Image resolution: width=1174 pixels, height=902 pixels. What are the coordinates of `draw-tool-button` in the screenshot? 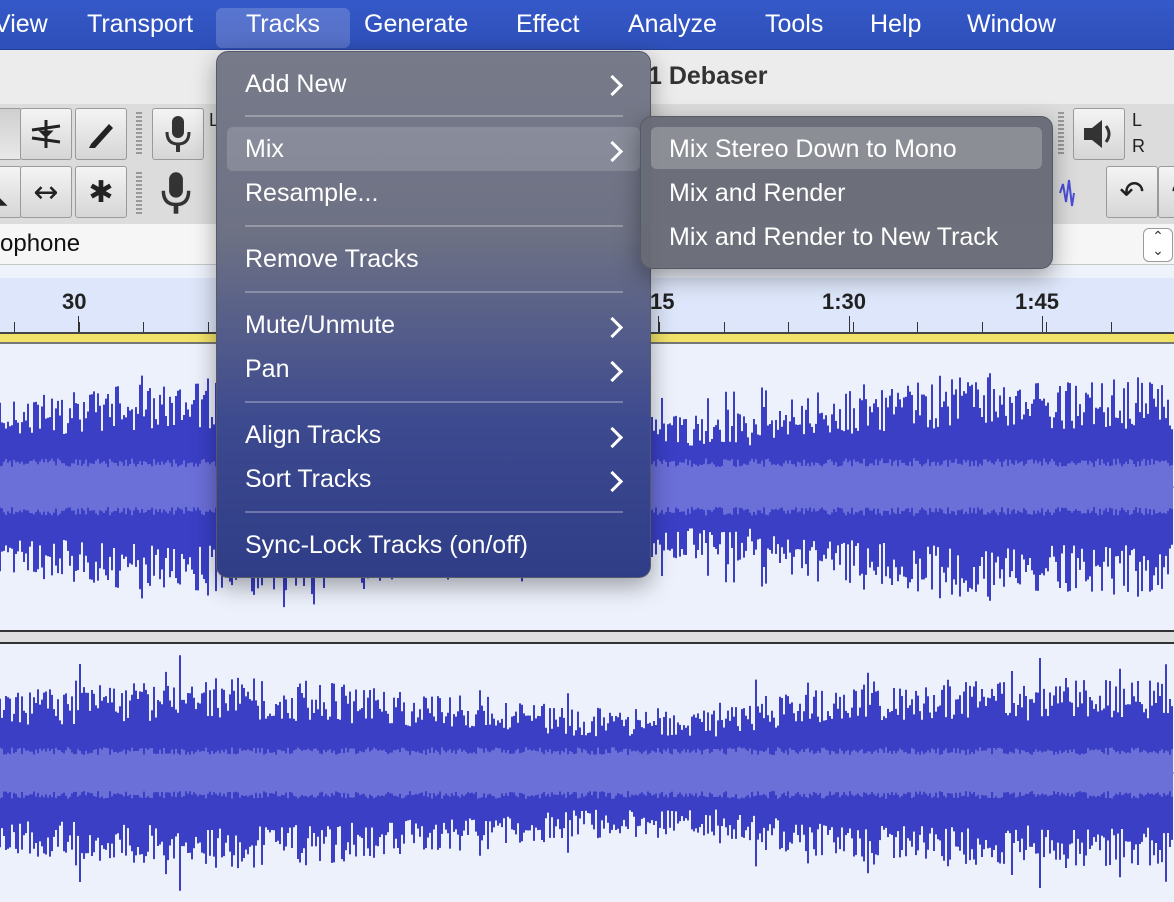 It's located at (101, 134).